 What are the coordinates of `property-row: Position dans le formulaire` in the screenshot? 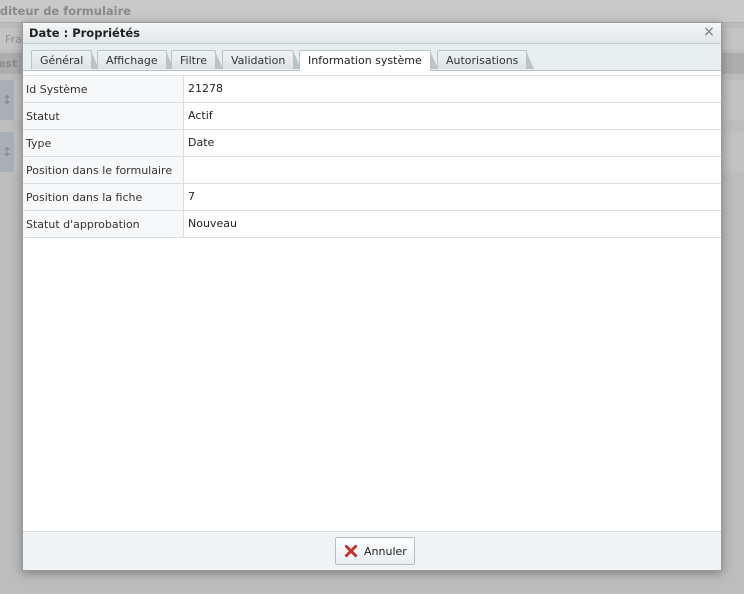 It's located at (372, 170).